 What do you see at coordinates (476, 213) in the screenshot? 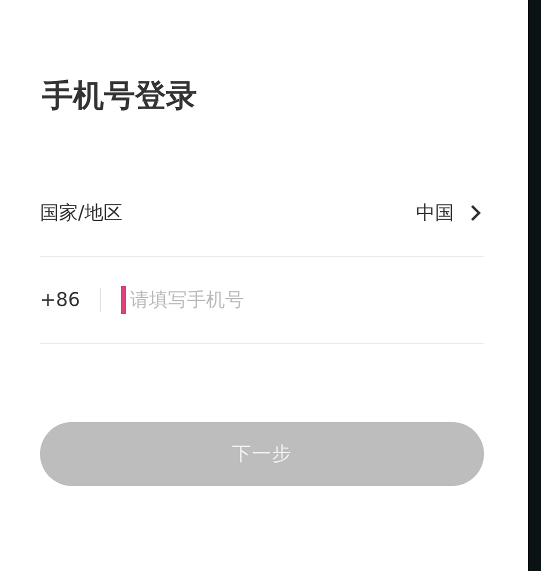
I see `chevron-right-icon` at bounding box center [476, 213].